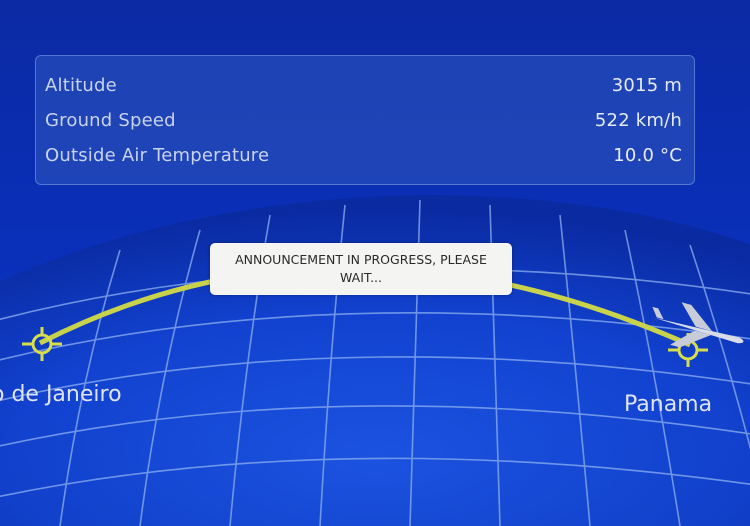 This screenshot has width=750, height=526. I want to click on ground-speed-row: Ground Speed 522 km/h, so click(363, 120).